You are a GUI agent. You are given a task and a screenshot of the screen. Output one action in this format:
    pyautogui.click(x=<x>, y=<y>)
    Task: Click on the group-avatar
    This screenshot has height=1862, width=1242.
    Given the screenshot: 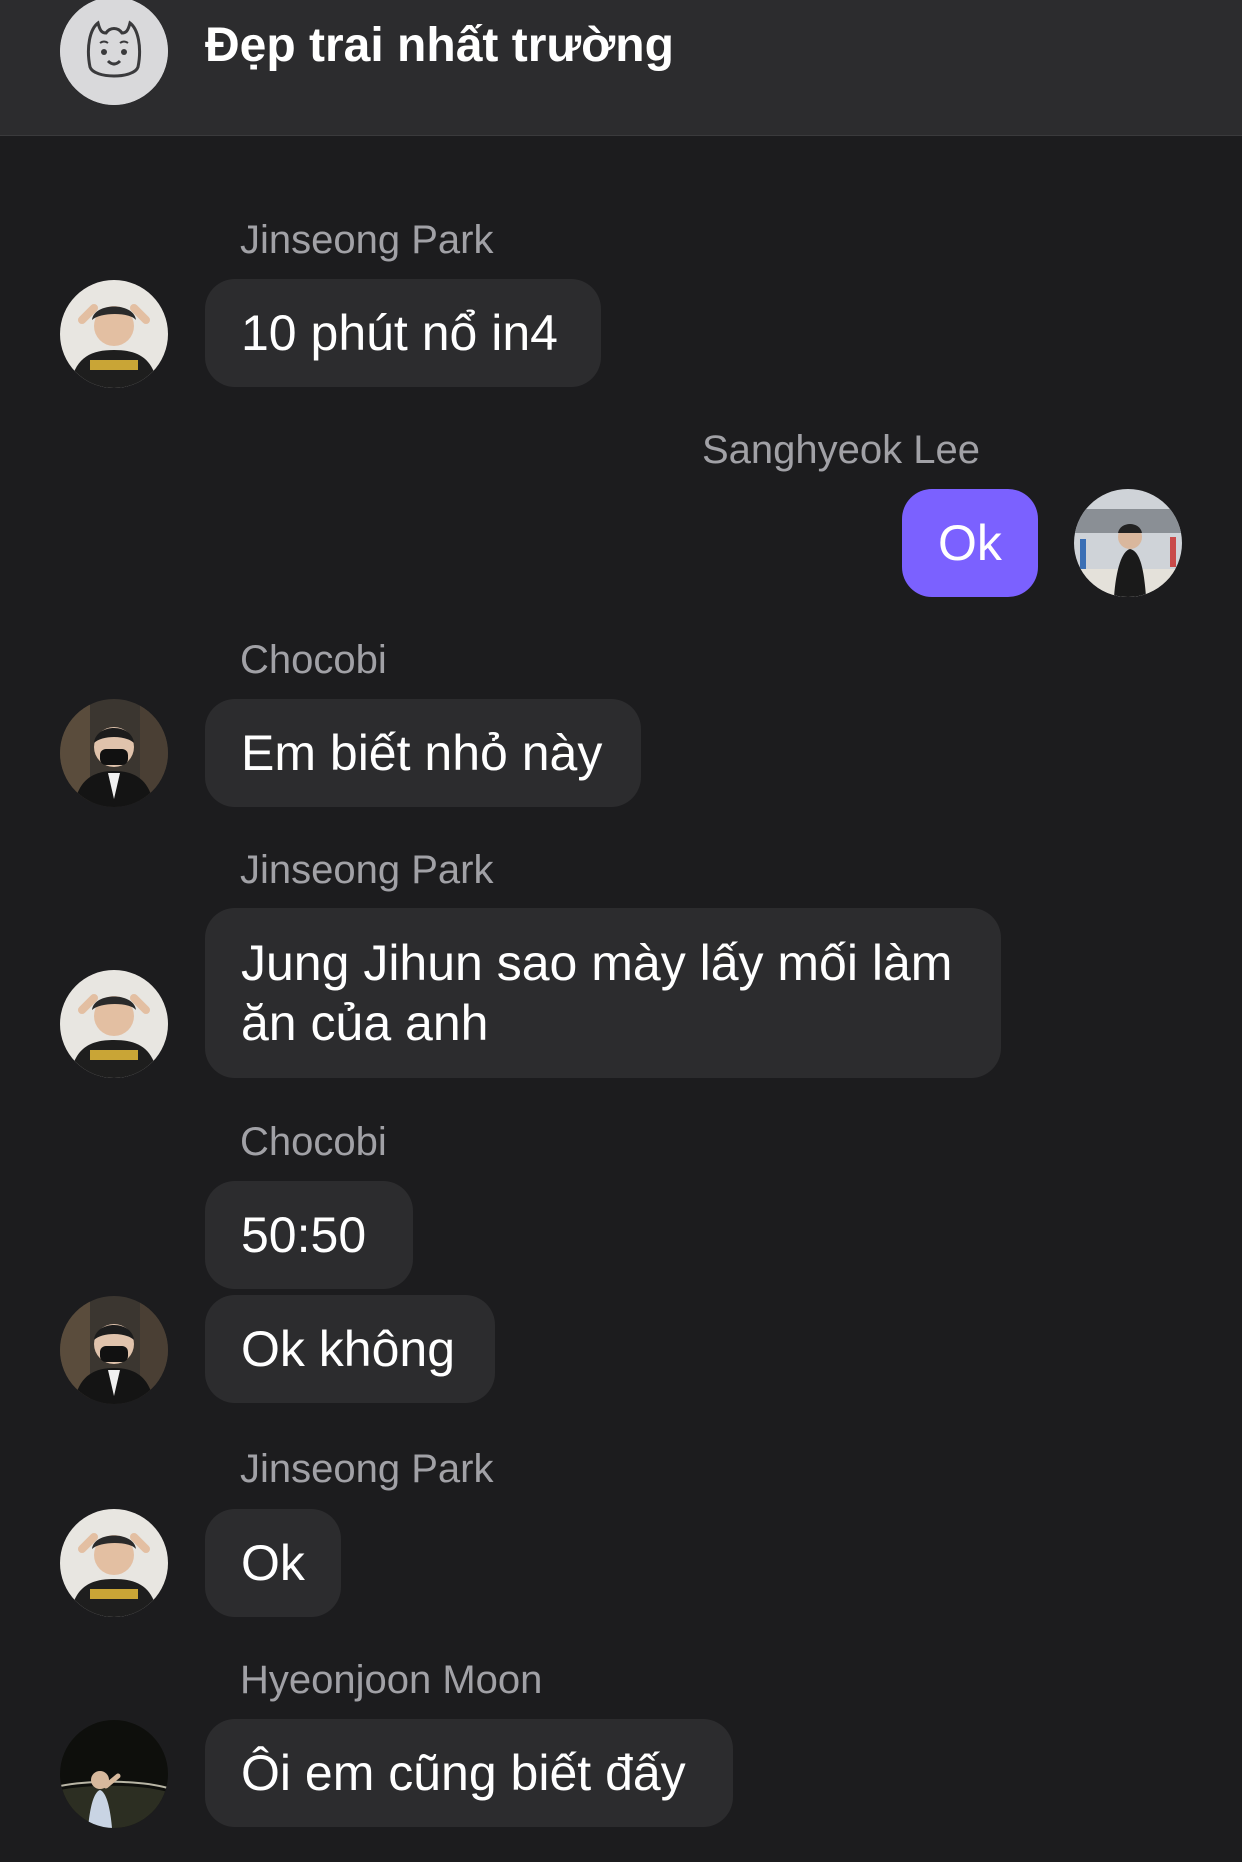 What is the action you would take?
    pyautogui.click(x=114, y=52)
    